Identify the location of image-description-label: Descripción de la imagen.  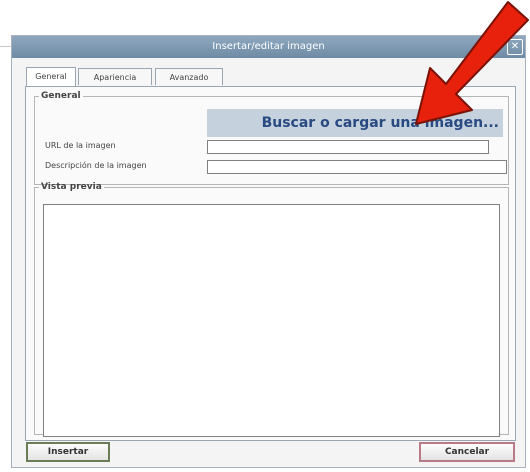
(96, 165).